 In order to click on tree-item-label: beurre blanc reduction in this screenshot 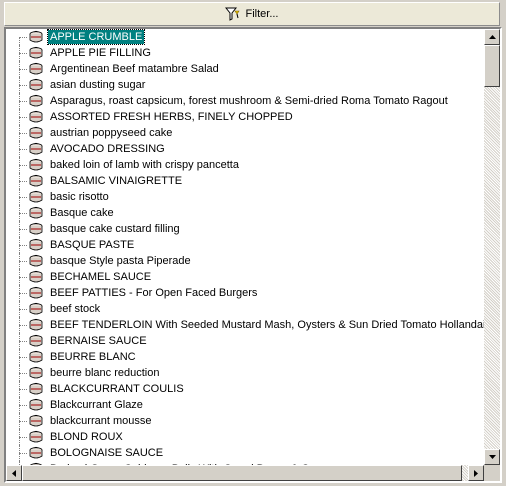, I will do `click(105, 373)`.